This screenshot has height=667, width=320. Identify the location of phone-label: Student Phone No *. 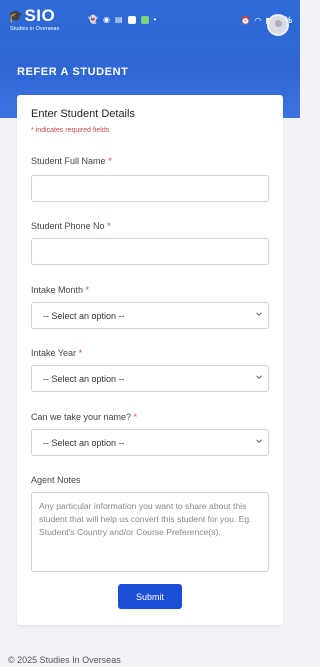
(71, 226).